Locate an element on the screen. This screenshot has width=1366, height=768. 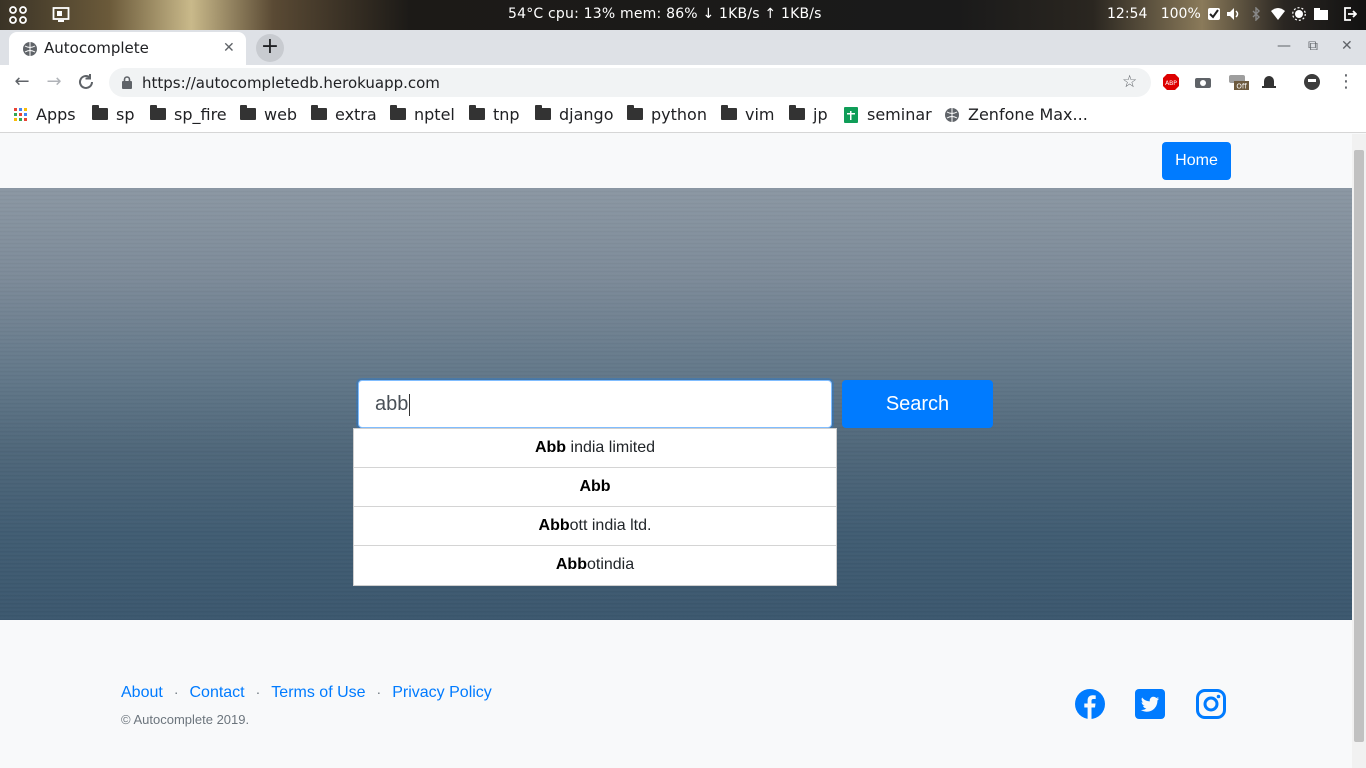
suggestion-item: Abb india limited is located at coordinates (595, 448).